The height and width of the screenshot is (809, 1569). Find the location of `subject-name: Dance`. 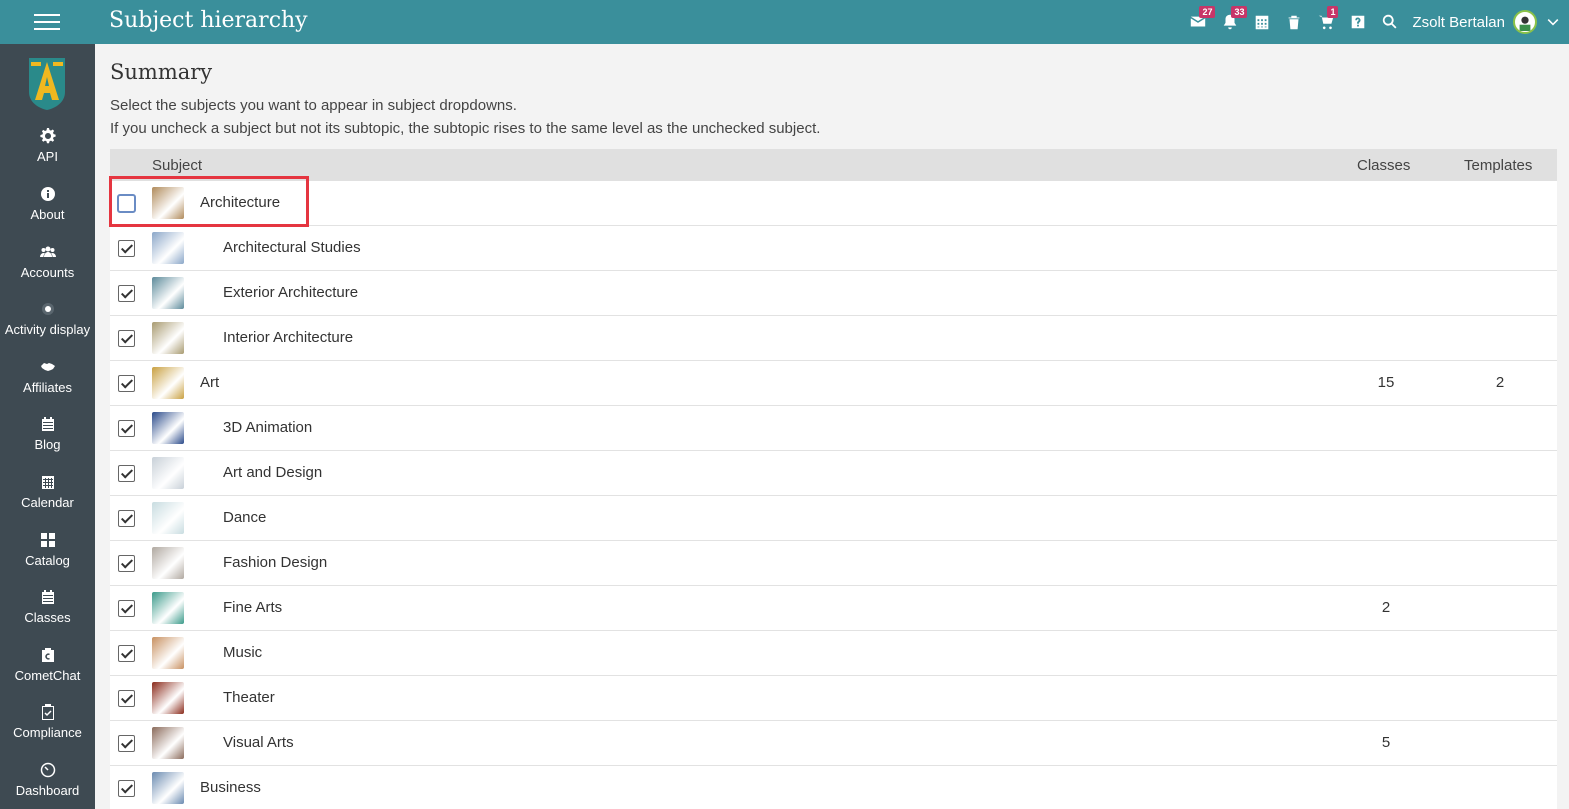

subject-name: Dance is located at coordinates (245, 517).